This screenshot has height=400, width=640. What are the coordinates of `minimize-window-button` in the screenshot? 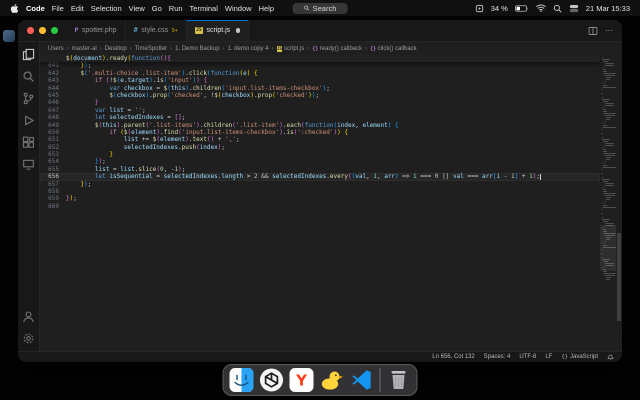 It's located at (42, 30).